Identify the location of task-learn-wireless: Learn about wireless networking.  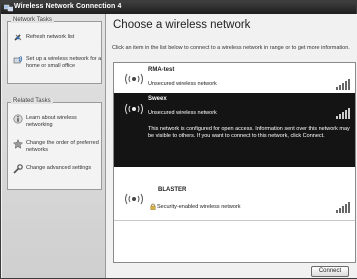
(57, 123).